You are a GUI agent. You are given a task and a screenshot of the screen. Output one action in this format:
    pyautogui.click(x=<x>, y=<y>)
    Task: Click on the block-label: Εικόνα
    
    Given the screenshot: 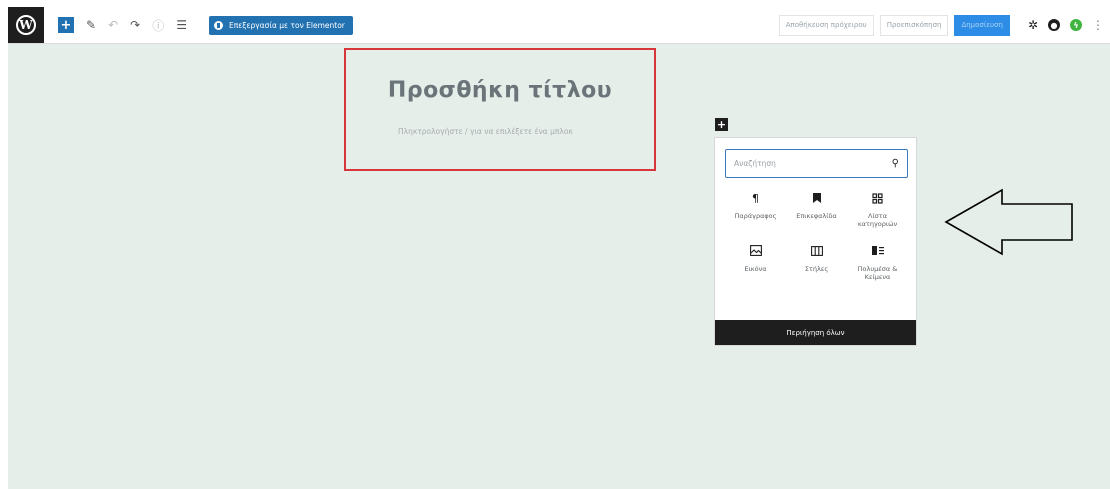 What is the action you would take?
    pyautogui.click(x=755, y=268)
    